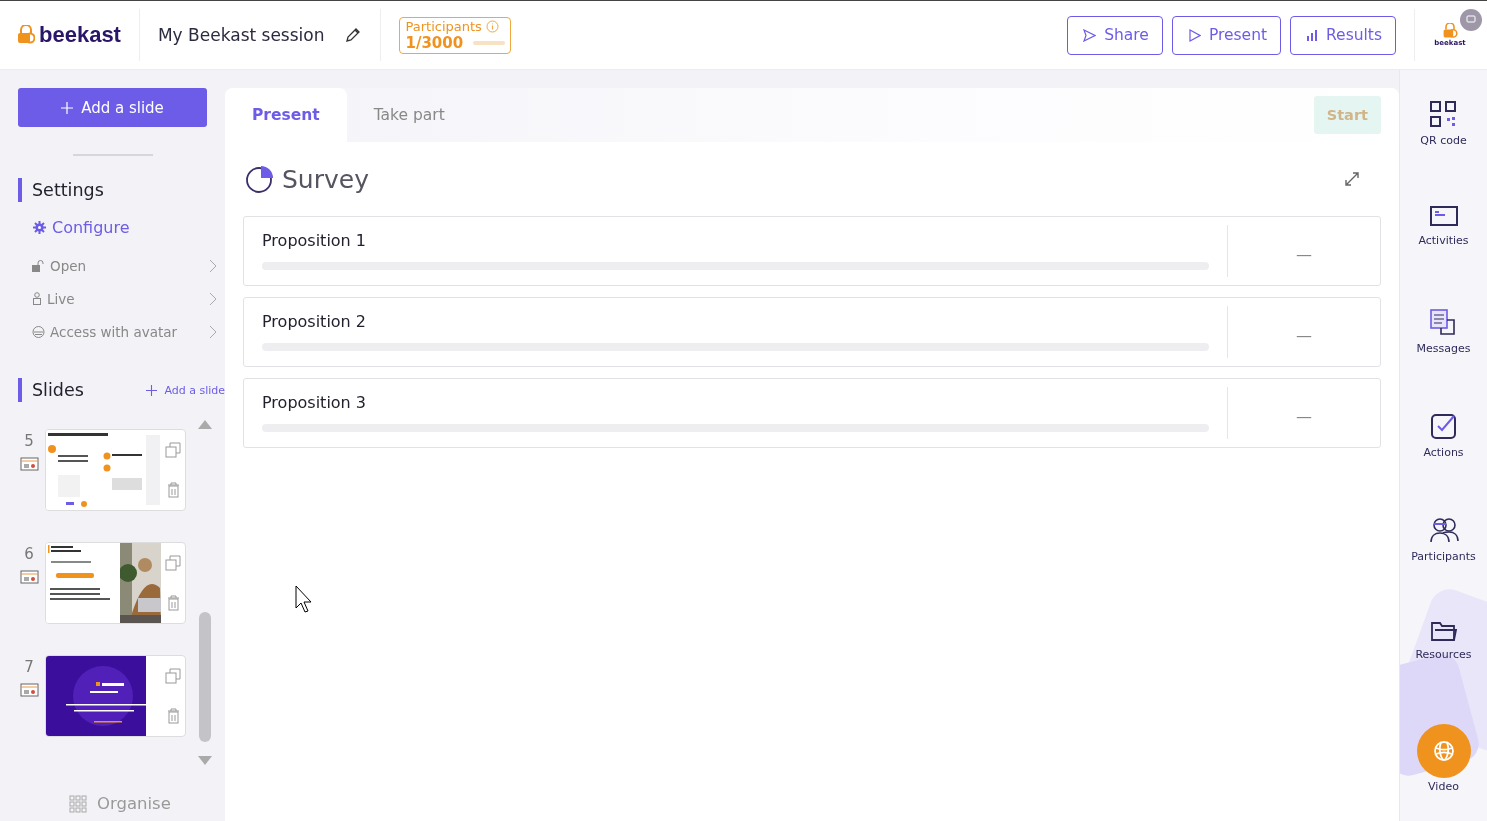 The width and height of the screenshot is (1487, 821). What do you see at coordinates (80, 35) in the screenshot?
I see `brand-name: beekast` at bounding box center [80, 35].